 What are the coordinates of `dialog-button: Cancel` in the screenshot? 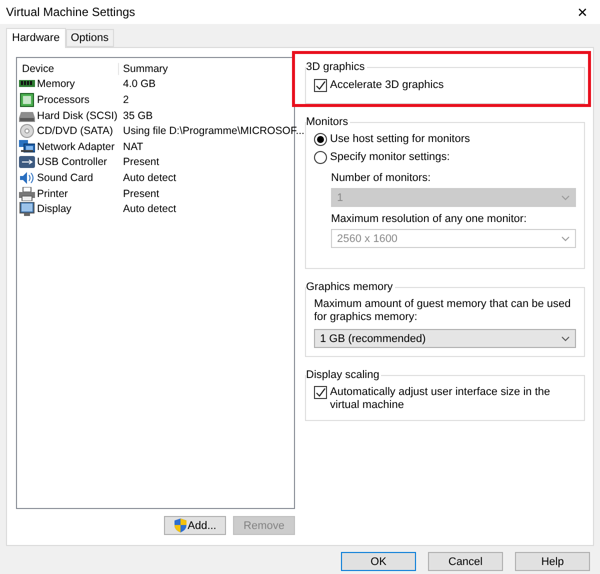 It's located at (465, 561).